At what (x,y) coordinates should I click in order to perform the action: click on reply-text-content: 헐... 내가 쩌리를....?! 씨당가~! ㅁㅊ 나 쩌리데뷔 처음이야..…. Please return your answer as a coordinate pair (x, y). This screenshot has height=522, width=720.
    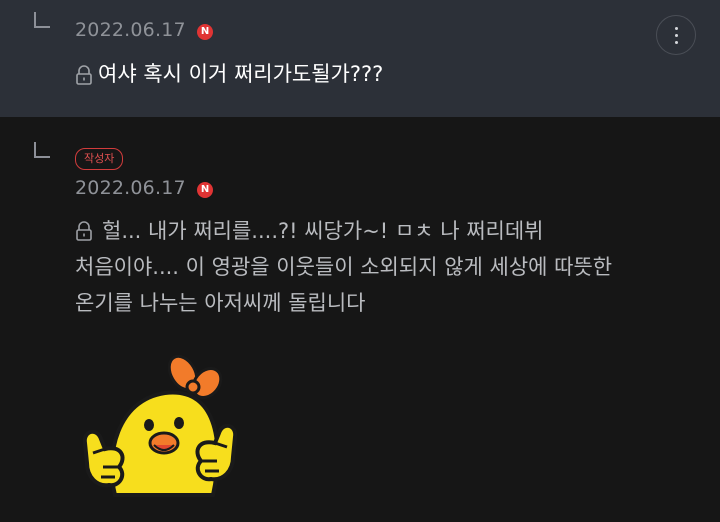
    Looking at the image, I should click on (344, 267).